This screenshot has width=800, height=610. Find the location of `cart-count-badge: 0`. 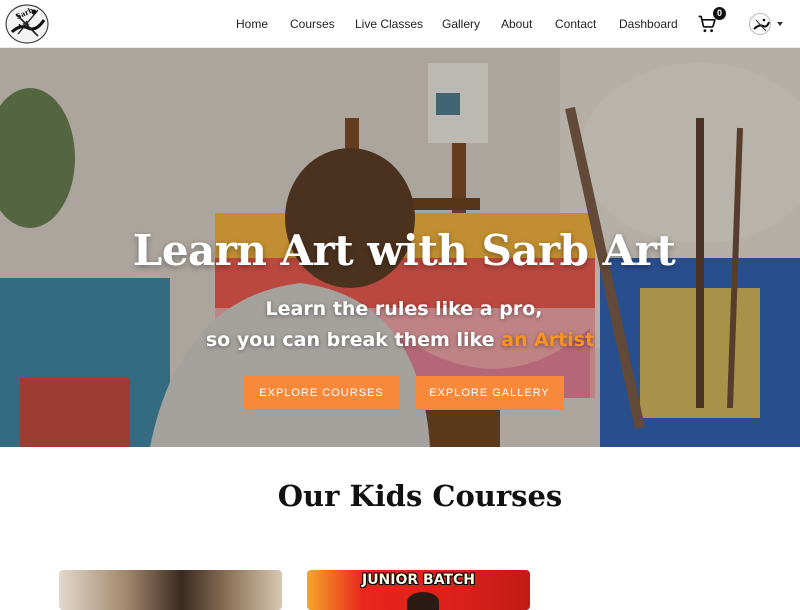

cart-count-badge: 0 is located at coordinates (719, 13).